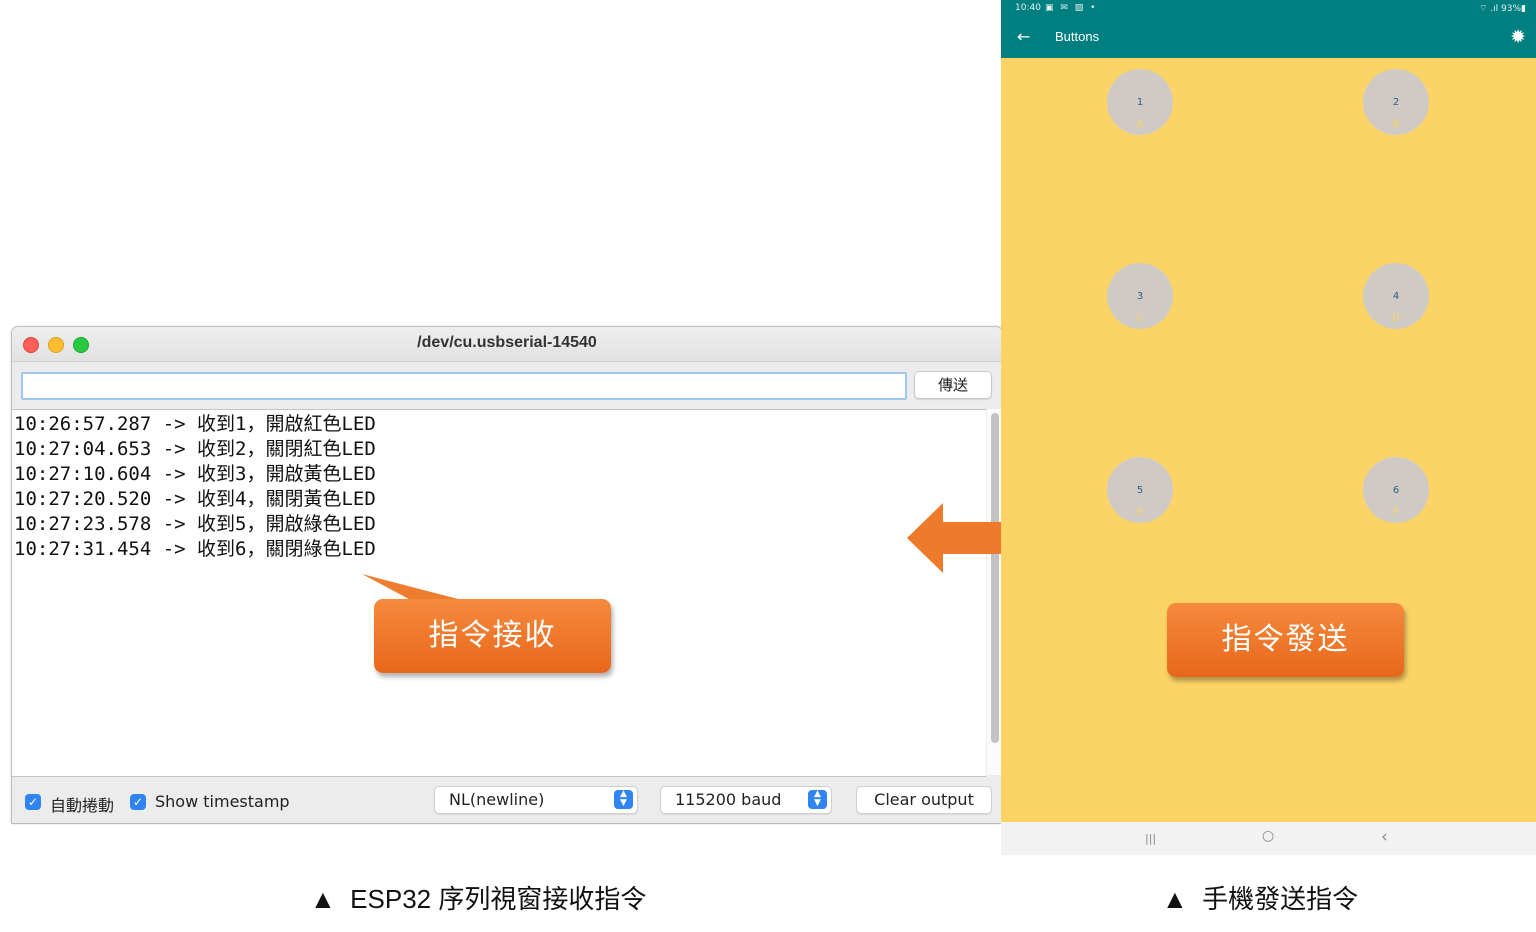 This screenshot has height=932, width=1536. Describe the element at coordinates (1268, 8) in the screenshot. I see `status-bar: 10:40 ▣ ✉ ▨ • ⌔ .ıl 93%▮` at that location.